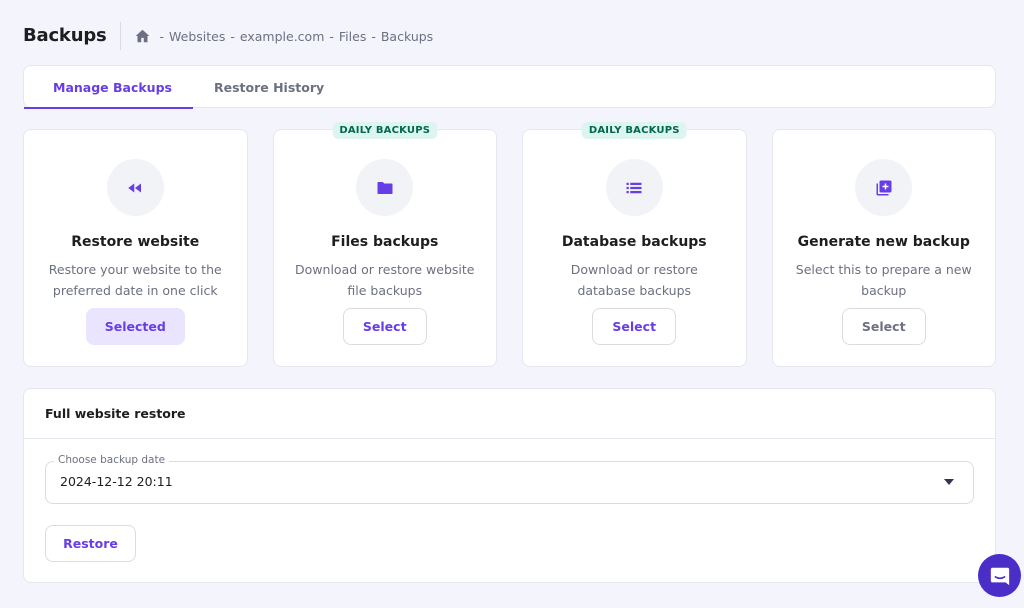 The width and height of the screenshot is (1024, 608). Describe the element at coordinates (90, 543) in the screenshot. I see `restore-button: Restore` at that location.